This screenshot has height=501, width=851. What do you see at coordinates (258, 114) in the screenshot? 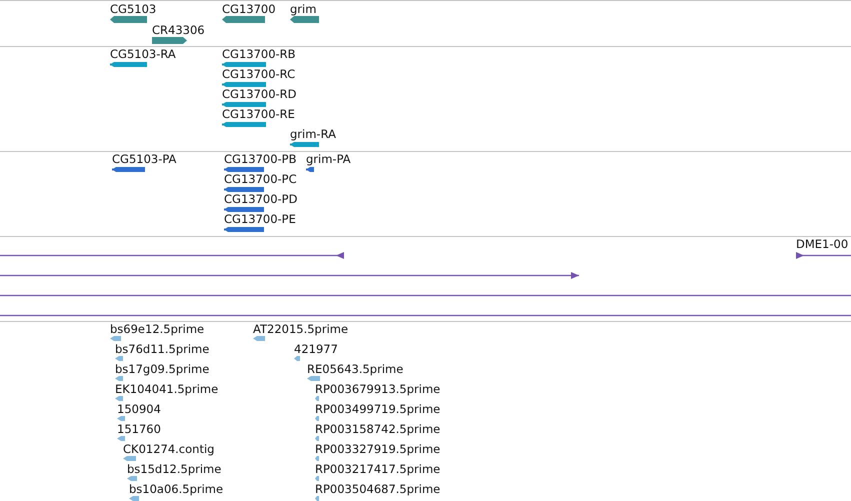
I see `feature-label: CG13700-RE` at bounding box center [258, 114].